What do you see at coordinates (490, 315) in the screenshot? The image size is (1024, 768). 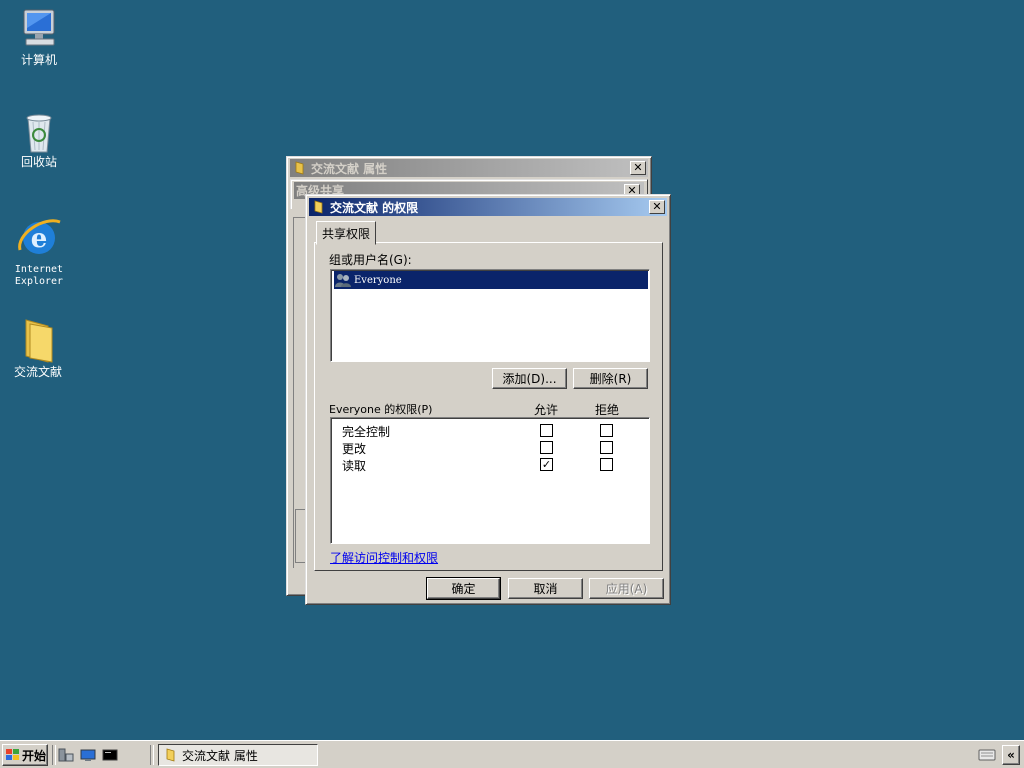 I see `user-list: Everyone` at bounding box center [490, 315].